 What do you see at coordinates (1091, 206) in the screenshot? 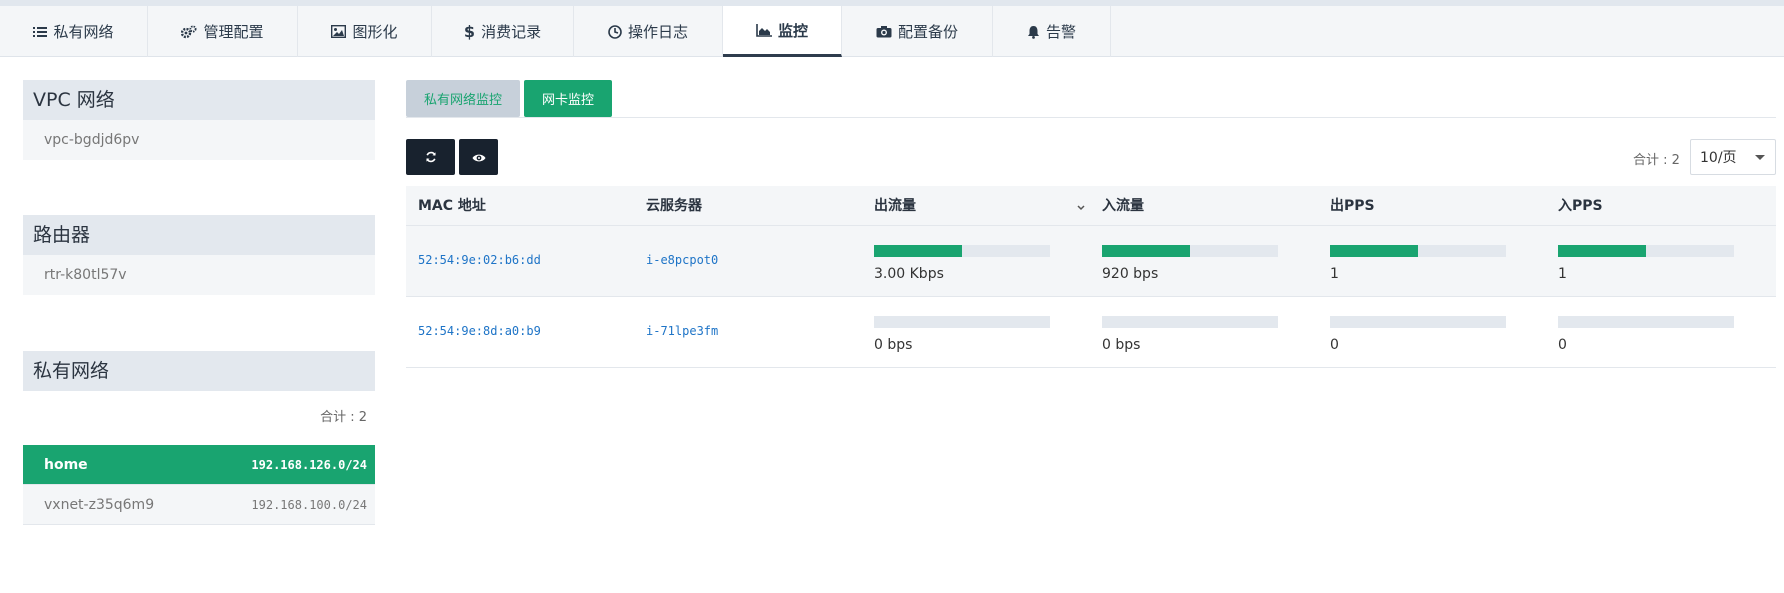
I see `table-header: MAC 地址 云服务器 出流量 入流量 出PPS 入PPS` at bounding box center [1091, 206].